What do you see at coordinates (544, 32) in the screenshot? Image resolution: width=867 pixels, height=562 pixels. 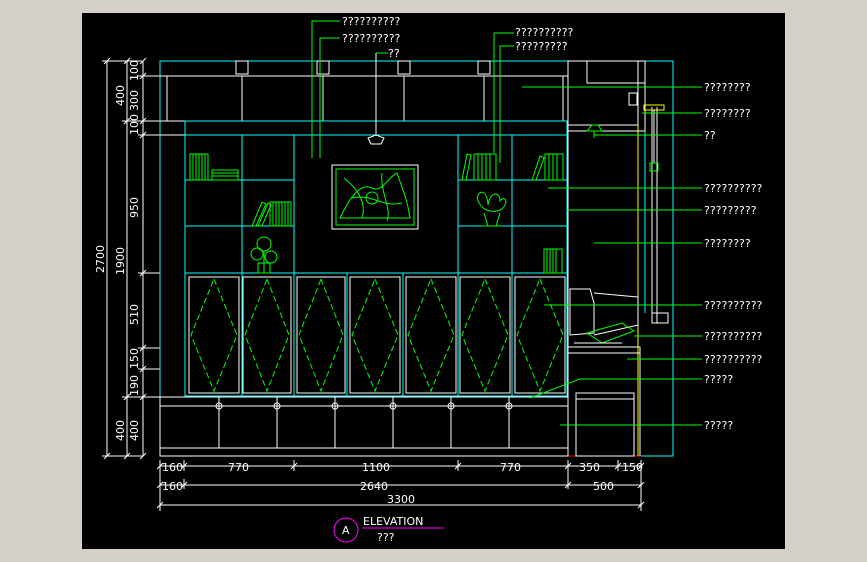 I see `annotation-top-4: ??????????` at bounding box center [544, 32].